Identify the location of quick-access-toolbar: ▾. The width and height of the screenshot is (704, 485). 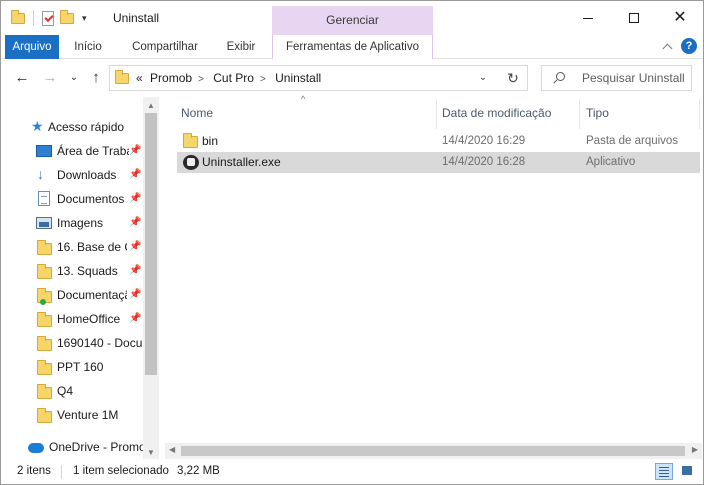
(49, 18).